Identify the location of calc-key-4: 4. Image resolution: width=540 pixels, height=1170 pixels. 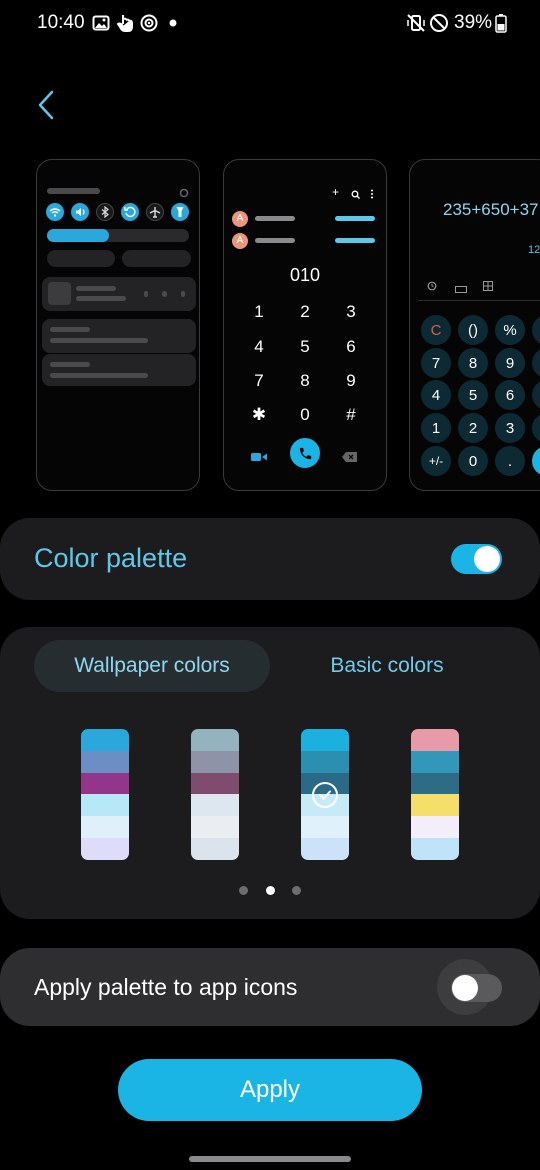
(436, 395).